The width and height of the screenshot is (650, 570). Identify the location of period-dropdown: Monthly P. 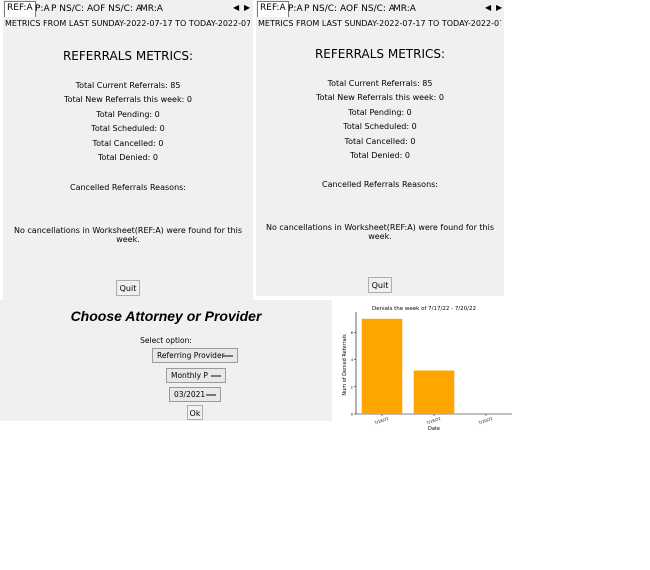
(196, 375).